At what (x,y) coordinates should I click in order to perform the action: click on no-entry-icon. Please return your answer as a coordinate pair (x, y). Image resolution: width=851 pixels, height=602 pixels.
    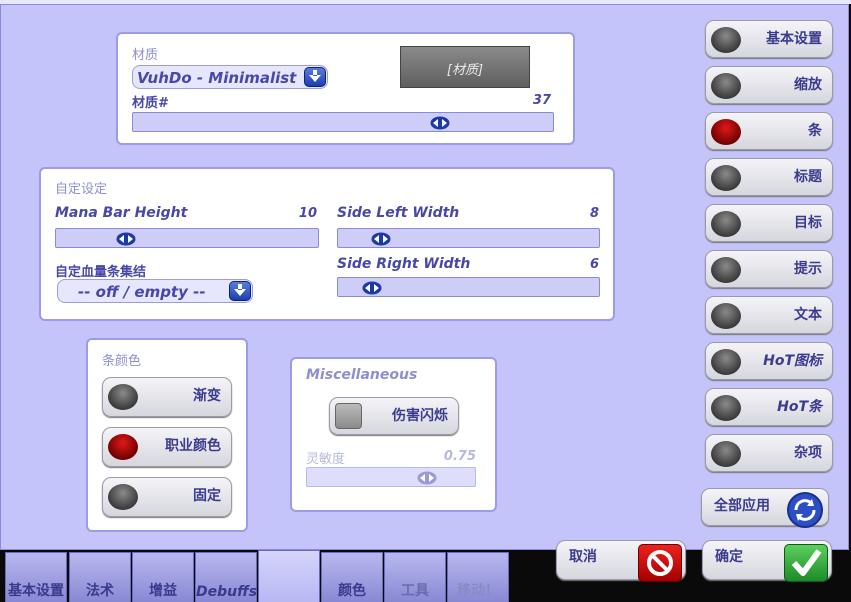
    Looking at the image, I should click on (660, 563).